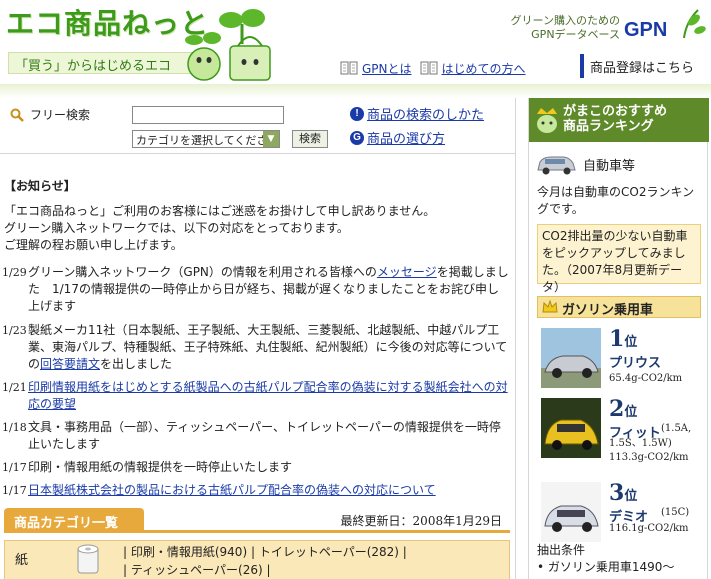 Image resolution: width=711 pixels, height=579 pixels. I want to click on nav-item-about-gpn: GPNとは, so click(376, 68).